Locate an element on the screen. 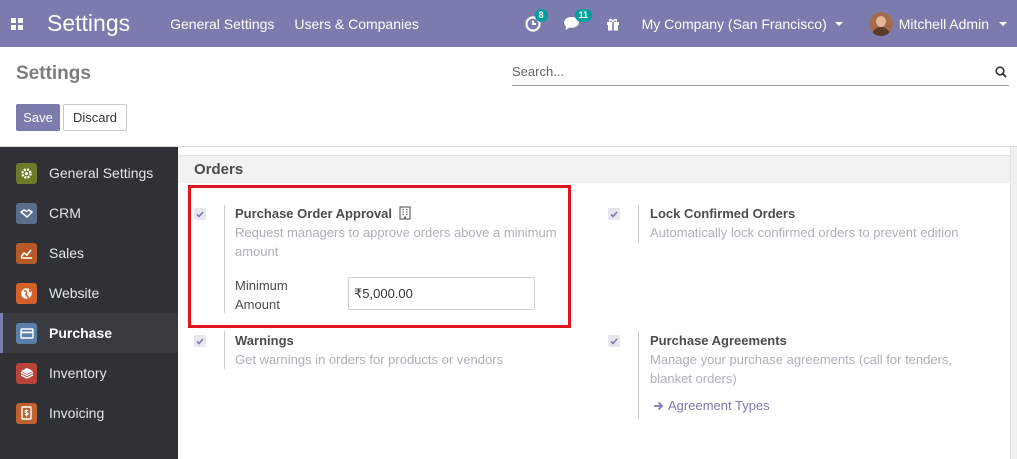  gear-icon is located at coordinates (26, 173).